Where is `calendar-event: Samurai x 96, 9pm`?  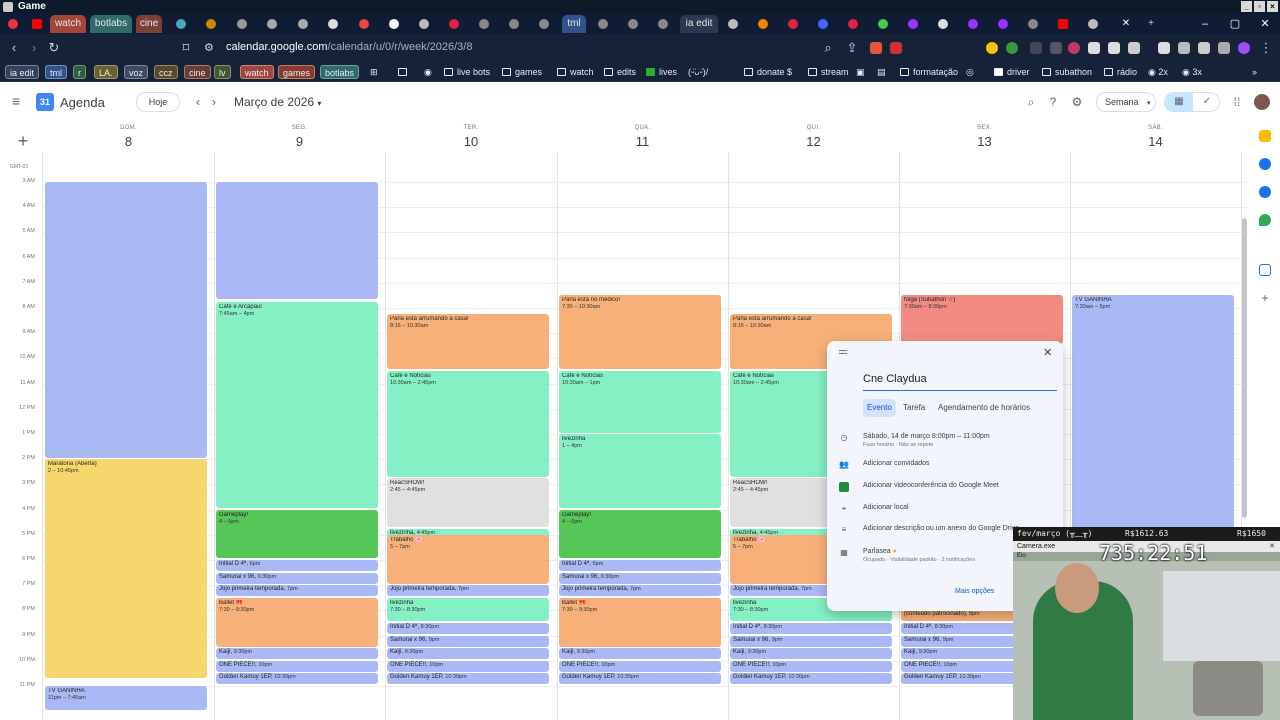 calendar-event: Samurai x 96, 9pm is located at coordinates (468, 641).